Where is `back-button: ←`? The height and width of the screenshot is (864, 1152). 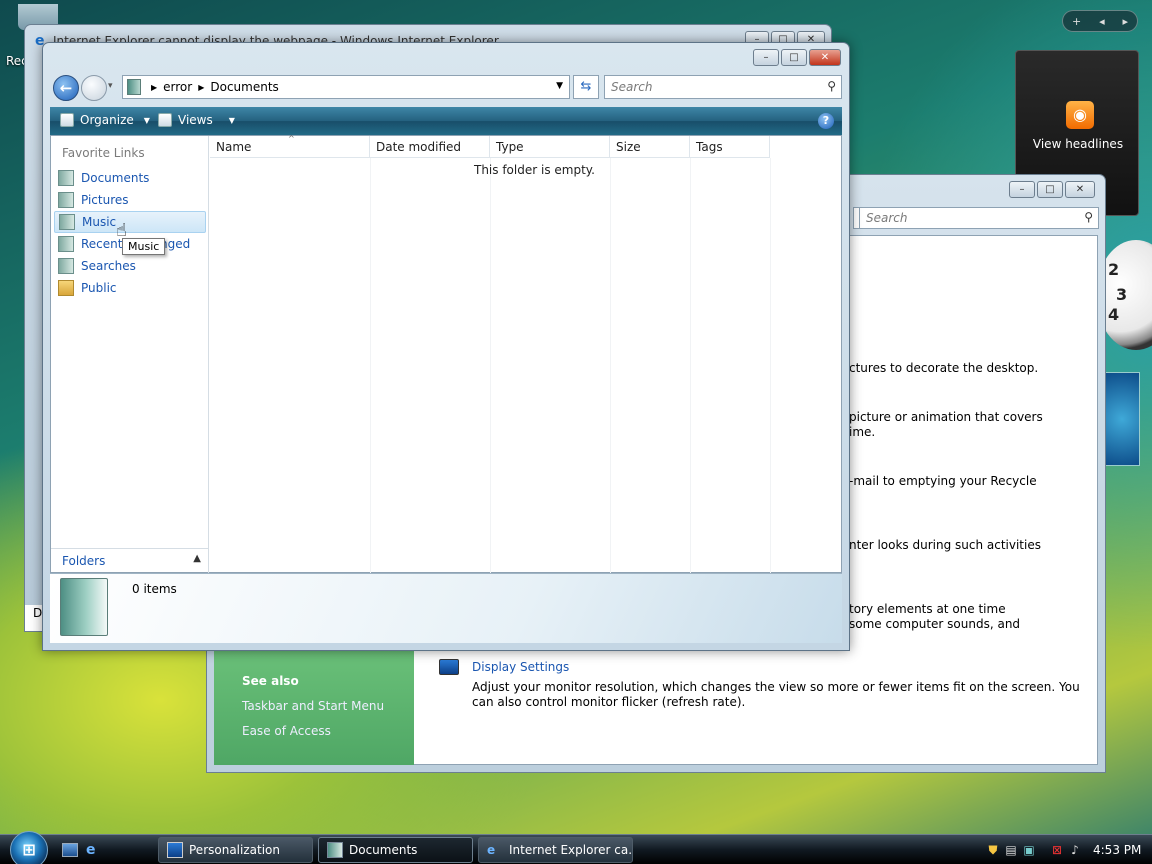
back-button: ← is located at coordinates (66, 88).